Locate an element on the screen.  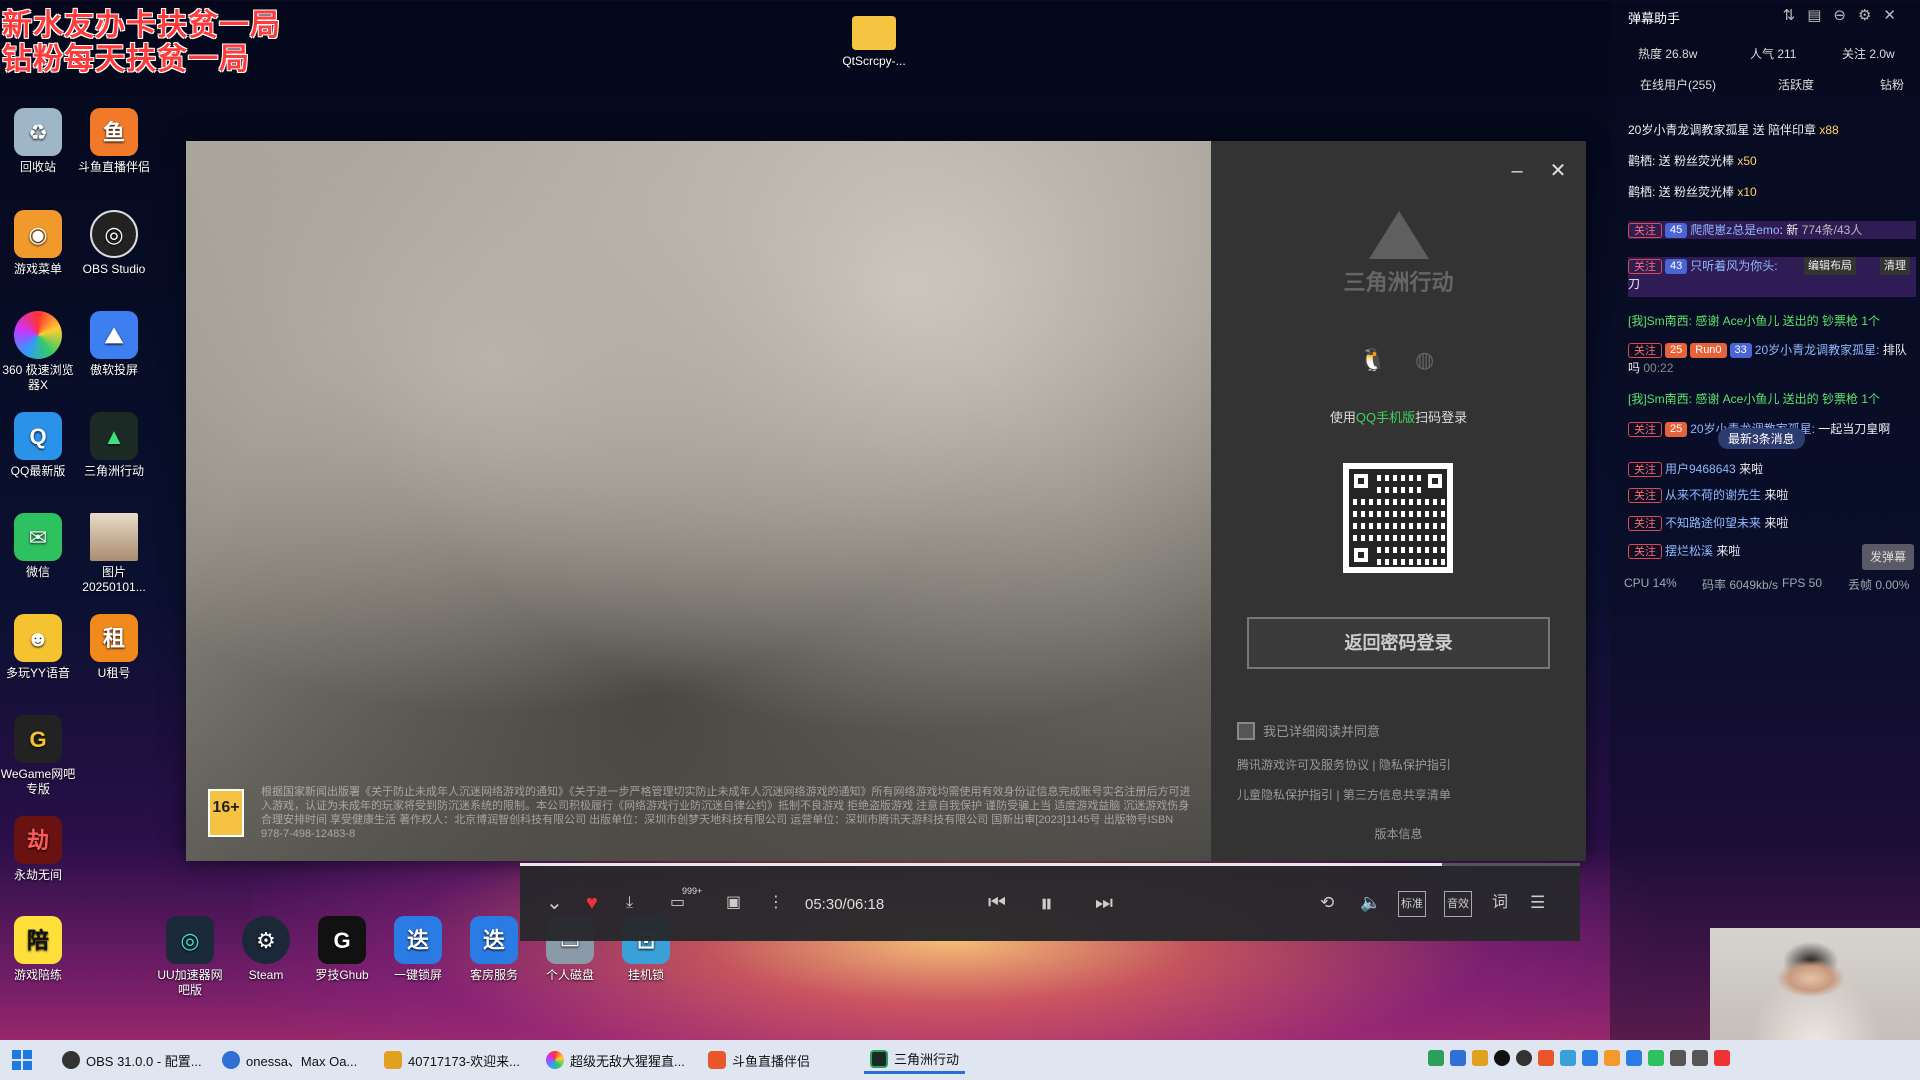
playback-progress is located at coordinates (1050, 864).